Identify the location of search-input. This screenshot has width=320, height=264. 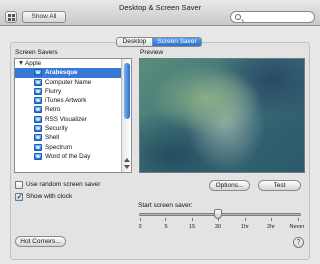
(272, 17).